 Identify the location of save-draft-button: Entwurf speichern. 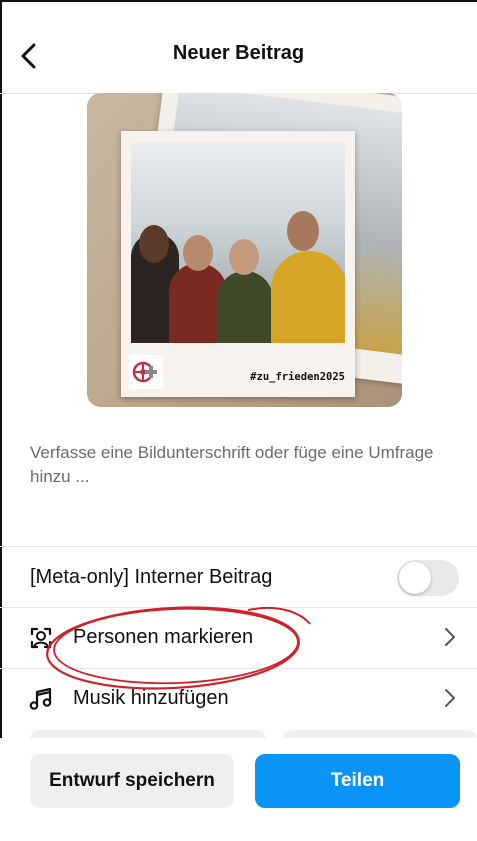
(132, 781).